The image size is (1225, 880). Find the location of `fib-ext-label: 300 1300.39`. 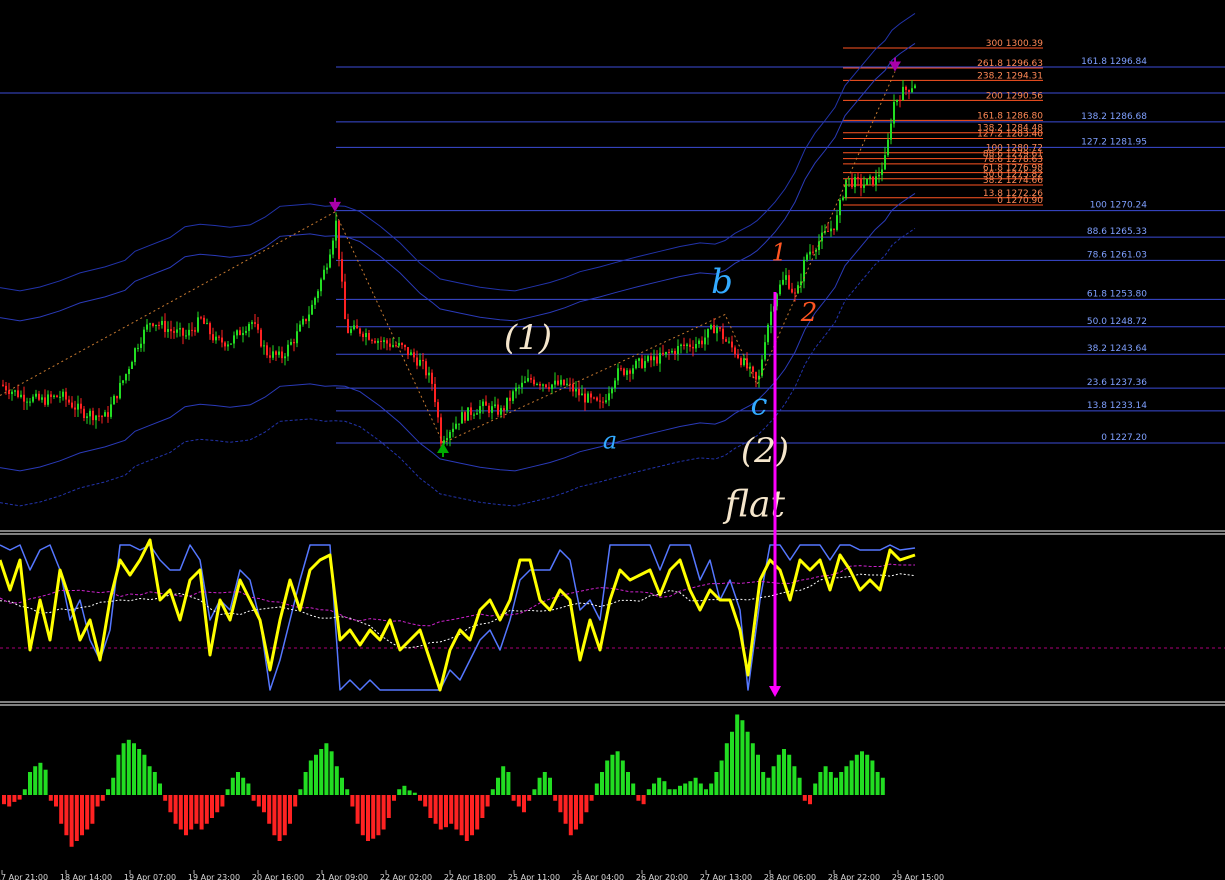

fib-ext-label: 300 1300.39 is located at coordinates (1015, 44).